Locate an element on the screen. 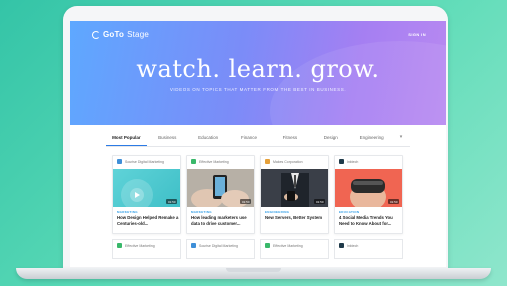  channel-name: Makes Corporation is located at coordinates (288, 161).